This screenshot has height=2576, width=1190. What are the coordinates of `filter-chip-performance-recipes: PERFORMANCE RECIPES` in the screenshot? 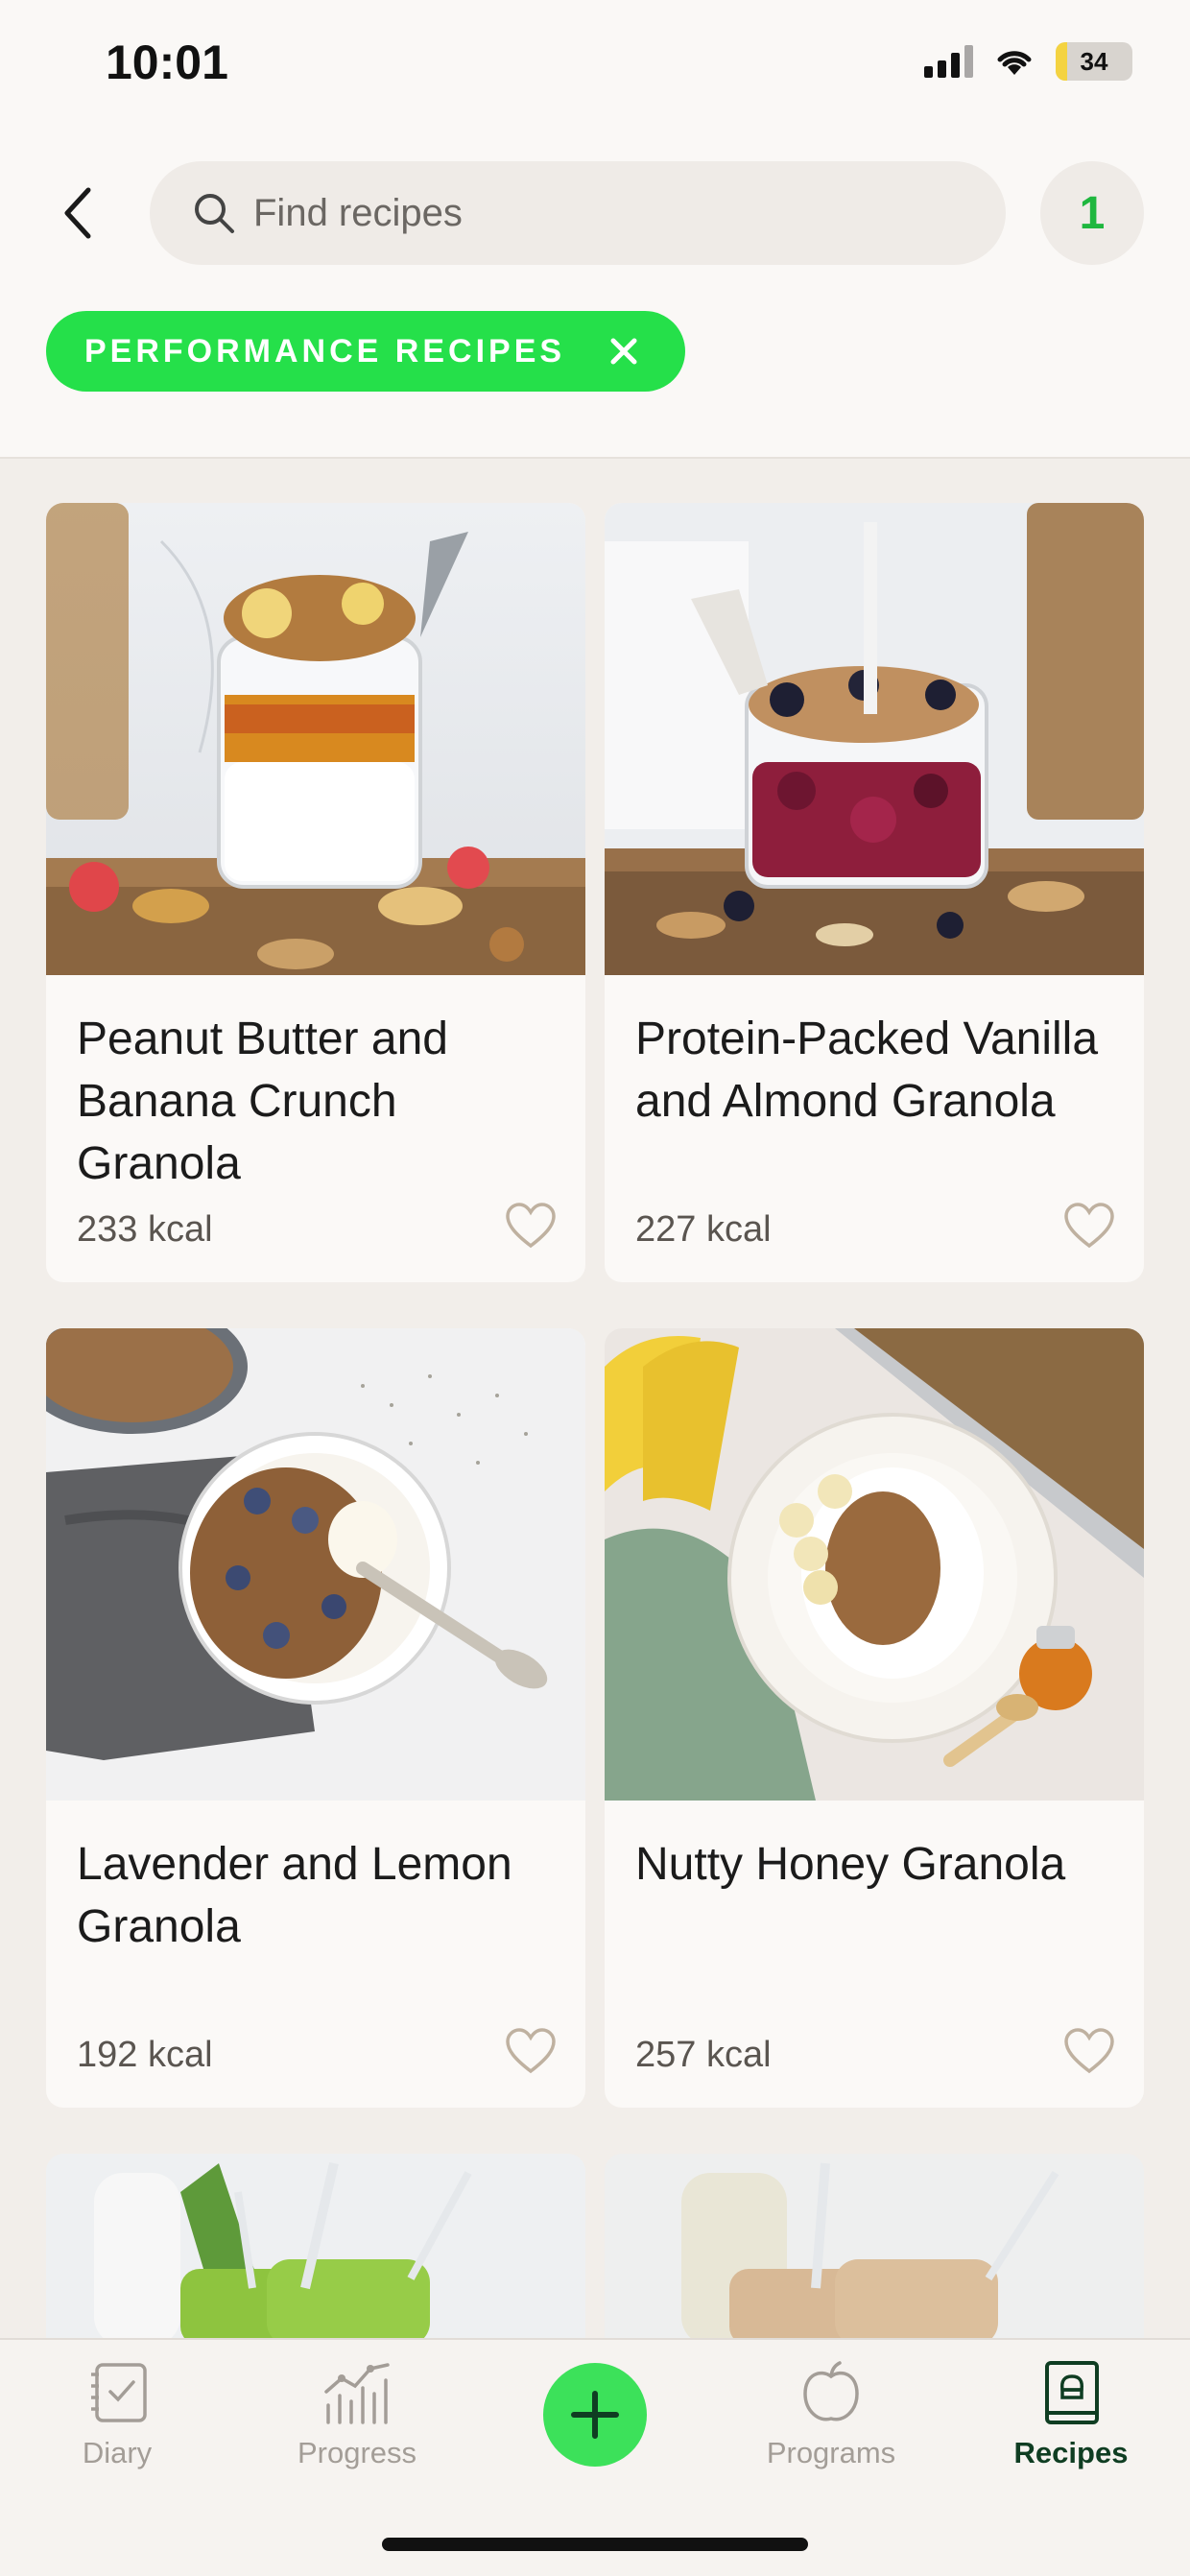 It's located at (366, 351).